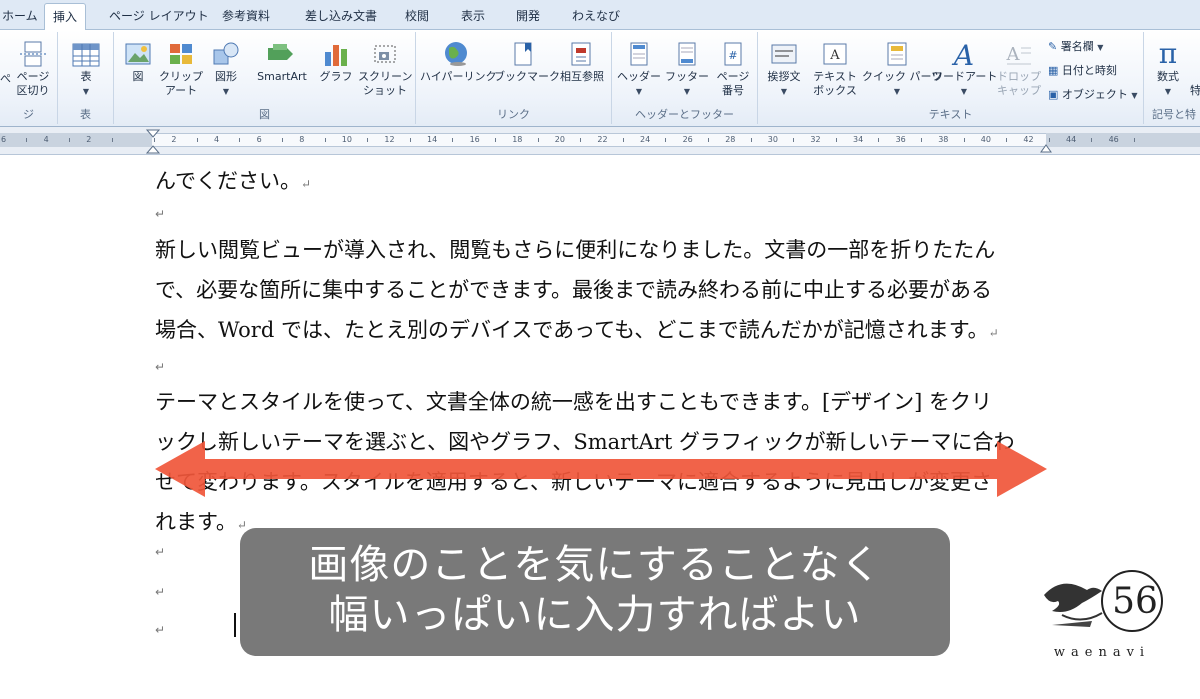  I want to click on equation-button: π 数式 ▼, so click(1168, 68).